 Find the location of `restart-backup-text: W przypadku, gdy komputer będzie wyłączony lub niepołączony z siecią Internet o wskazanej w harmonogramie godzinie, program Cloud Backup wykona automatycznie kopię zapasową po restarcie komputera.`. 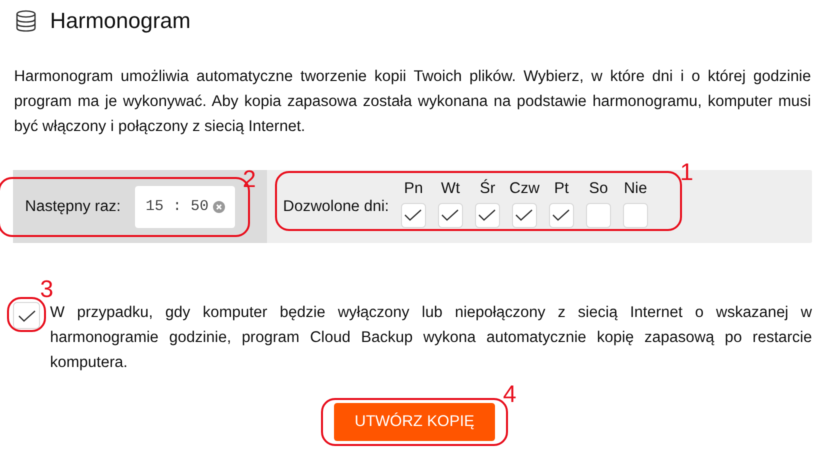

restart-backup-text: W przypadku, gdy komputer będzie wyłączony lub niepołączony z siecią Internet o wskazanej w harmonogramie godzinie, program Cloud Backup wykona automatycznie kopię zapasową po restarcie komputera. is located at coordinates (431, 338).